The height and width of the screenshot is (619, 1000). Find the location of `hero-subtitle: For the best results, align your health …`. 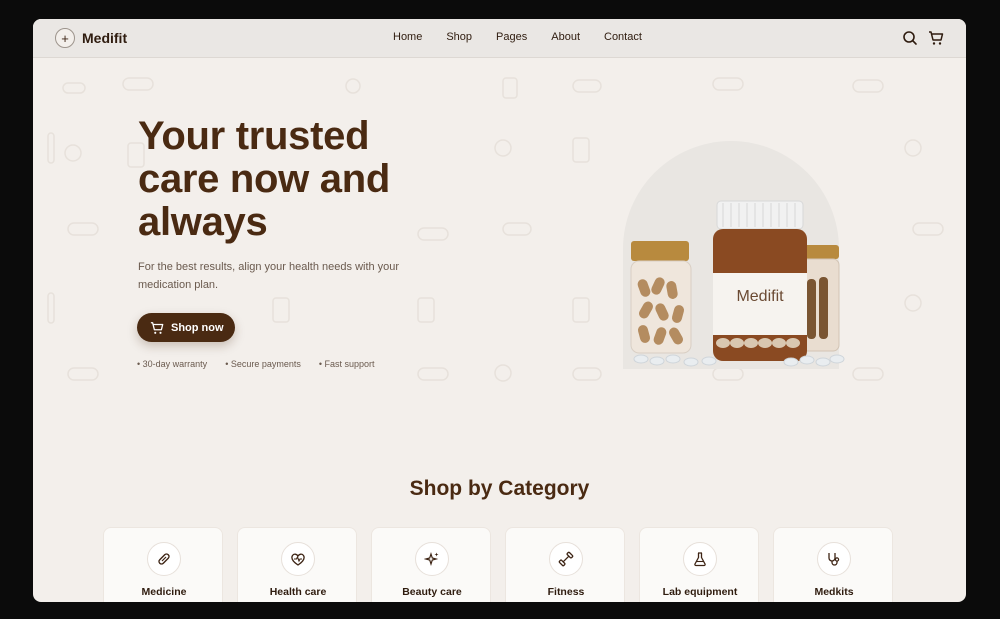

hero-subtitle: For the best results, align your health … is located at coordinates (269, 276).